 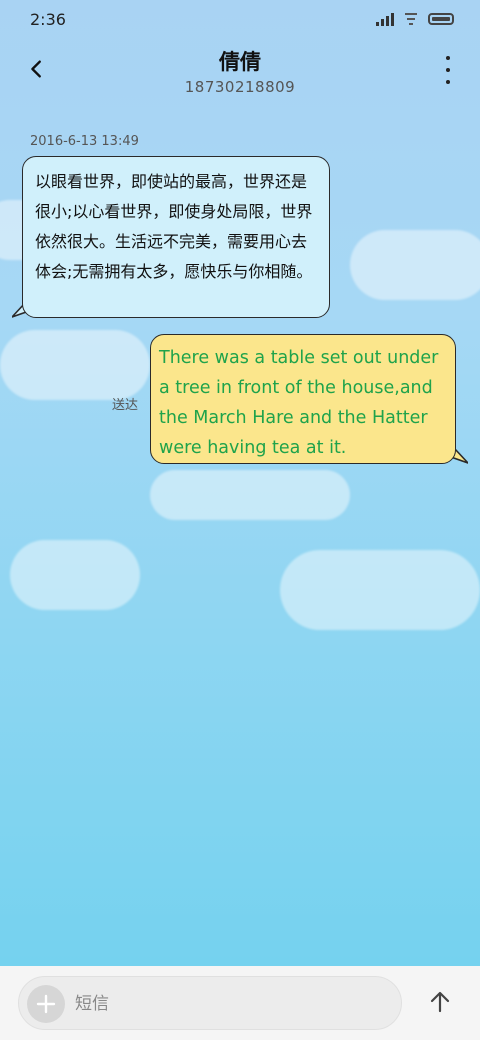 I want to click on conversation-header: 倩倩 18730218809, so click(x=240, y=75).